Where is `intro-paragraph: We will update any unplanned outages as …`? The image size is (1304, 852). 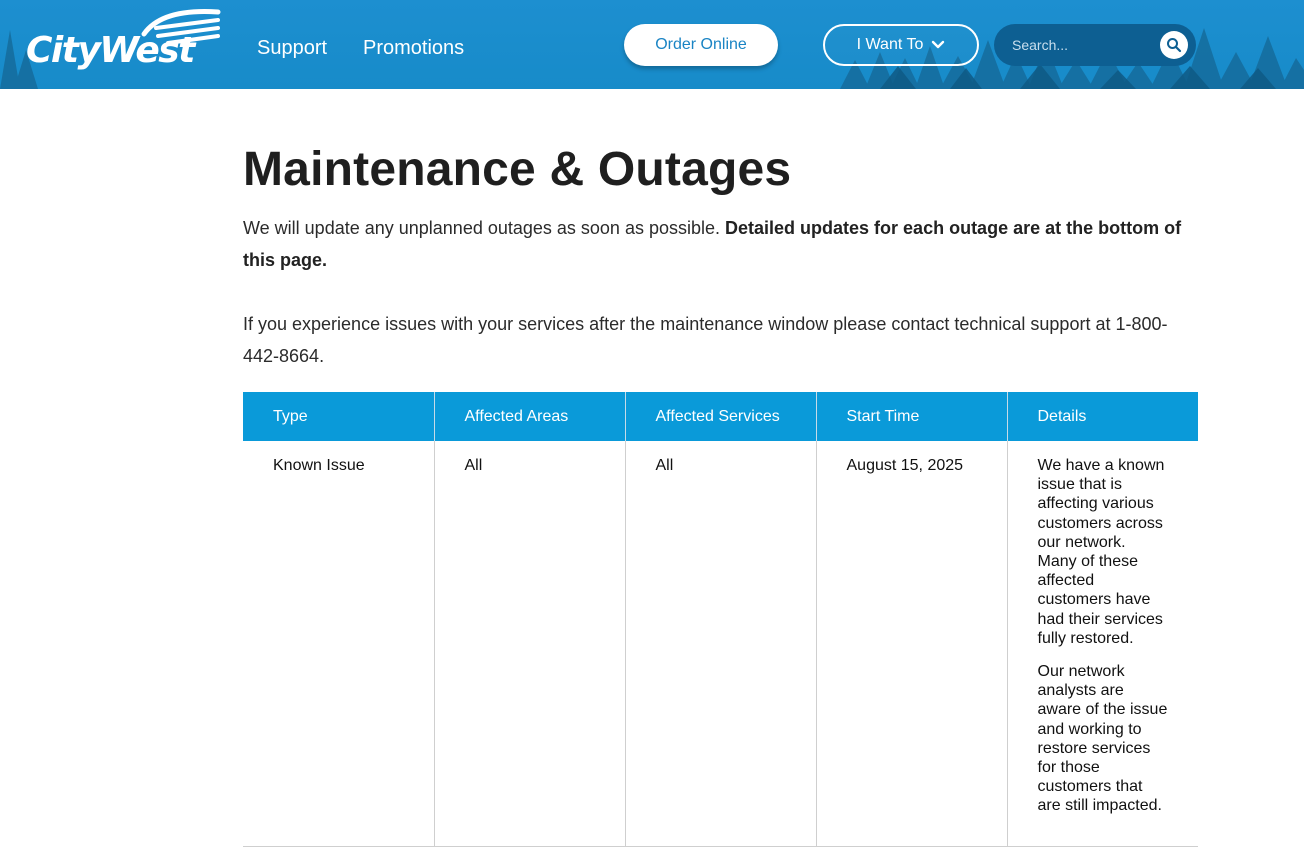 intro-paragraph: We will update any unplanned outages as … is located at coordinates (723, 244).